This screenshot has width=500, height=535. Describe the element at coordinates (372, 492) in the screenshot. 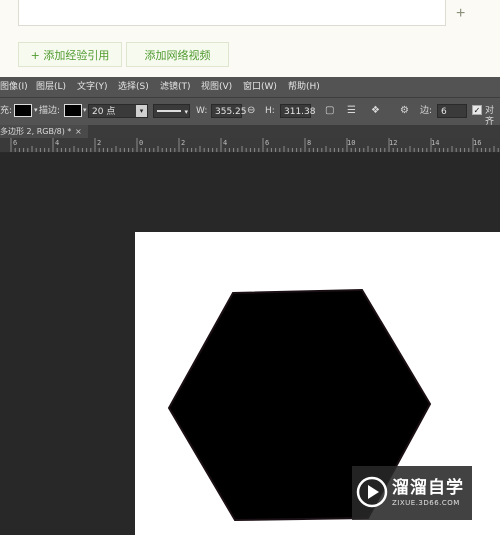

I see `play-logo-icon` at that location.